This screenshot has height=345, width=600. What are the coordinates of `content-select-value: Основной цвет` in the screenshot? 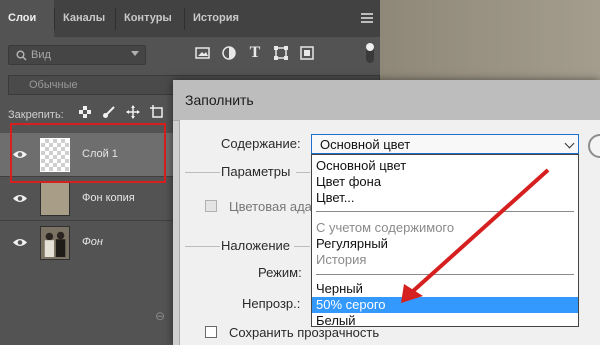 It's located at (365, 144).